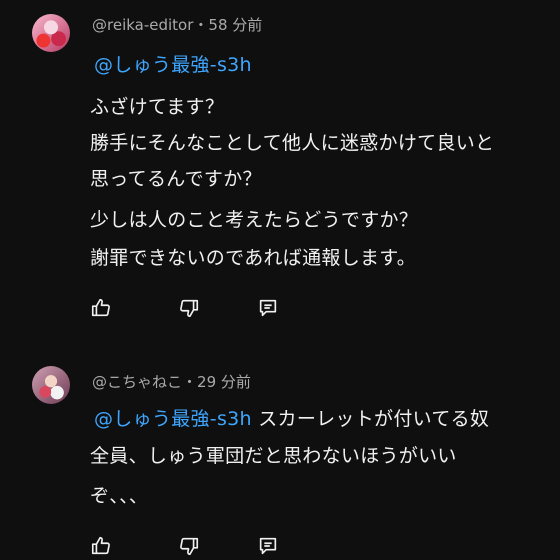 This screenshot has height=560, width=560. What do you see at coordinates (157, 107) in the screenshot?
I see `comment-text-line: ふざけてます？` at bounding box center [157, 107].